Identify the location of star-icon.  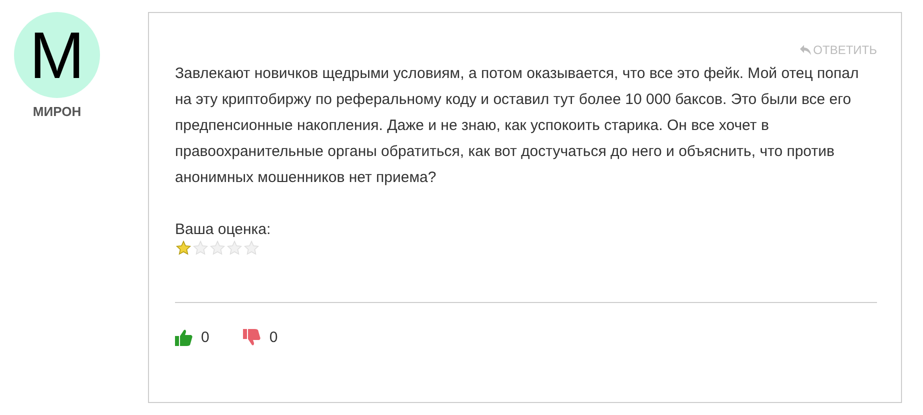
(183, 248).